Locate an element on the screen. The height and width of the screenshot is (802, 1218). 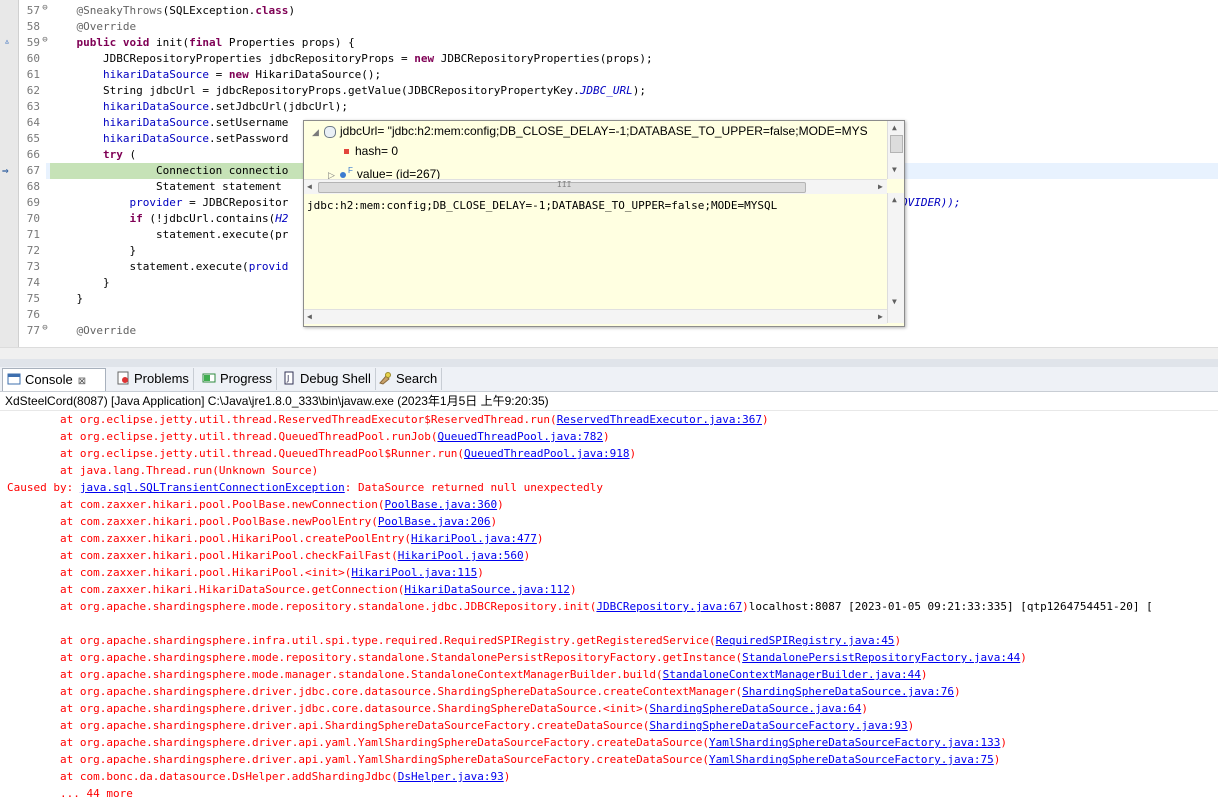
tree-vertical-scrollbar: ▲ ▼ is located at coordinates (895, 150).